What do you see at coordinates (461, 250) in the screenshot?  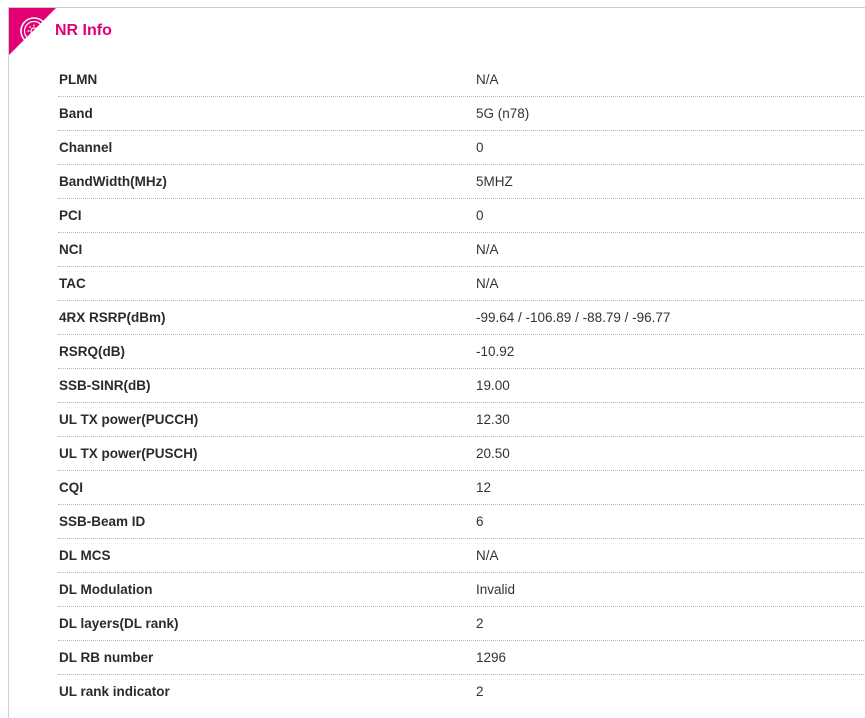 I see `table-row: NCI N/A` at bounding box center [461, 250].